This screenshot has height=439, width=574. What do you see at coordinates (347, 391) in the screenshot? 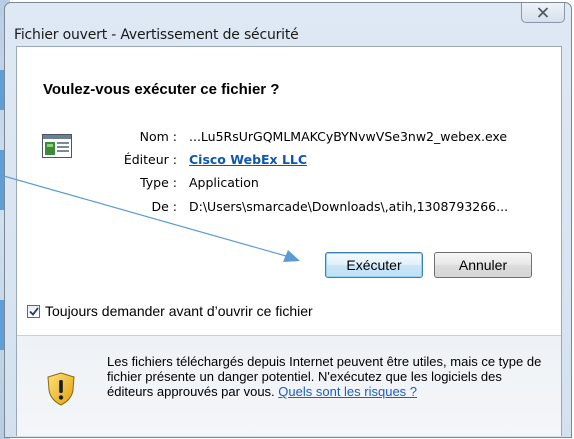
I see `risks-link: Quels sont les risques ?` at bounding box center [347, 391].